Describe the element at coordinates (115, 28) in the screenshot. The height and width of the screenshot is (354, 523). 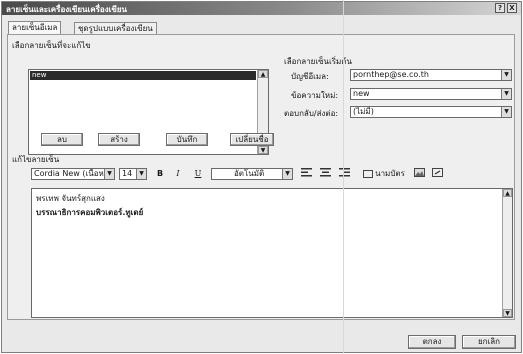
I see `tab-personal-stationery: ชุดรูปแบบเครื่องเขียน` at that location.